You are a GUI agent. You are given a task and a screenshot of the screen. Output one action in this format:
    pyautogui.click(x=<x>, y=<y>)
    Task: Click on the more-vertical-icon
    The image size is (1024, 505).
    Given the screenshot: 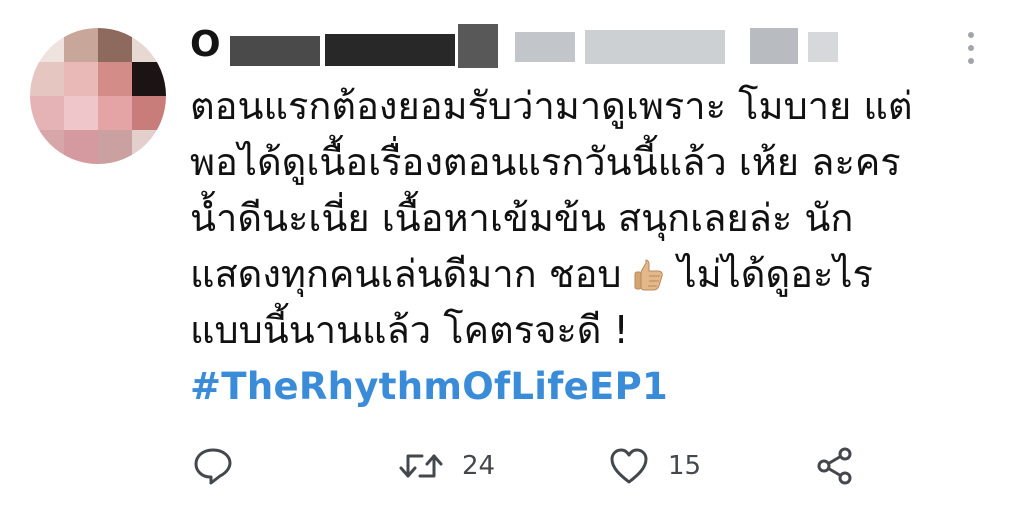 What is the action you would take?
    pyautogui.click(x=971, y=48)
    